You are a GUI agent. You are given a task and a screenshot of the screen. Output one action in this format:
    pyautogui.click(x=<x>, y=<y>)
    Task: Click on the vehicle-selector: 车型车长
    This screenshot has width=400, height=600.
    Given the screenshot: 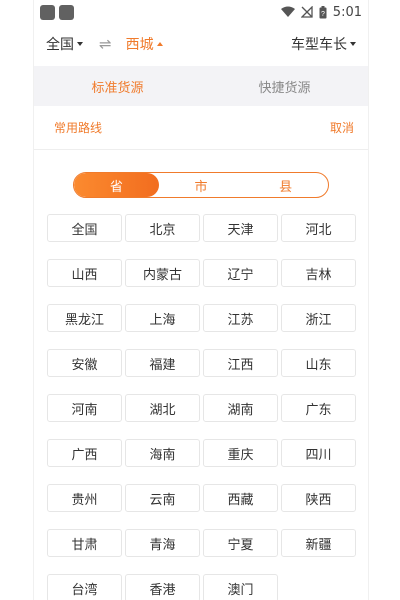 What is the action you would take?
    pyautogui.click(x=323, y=44)
    